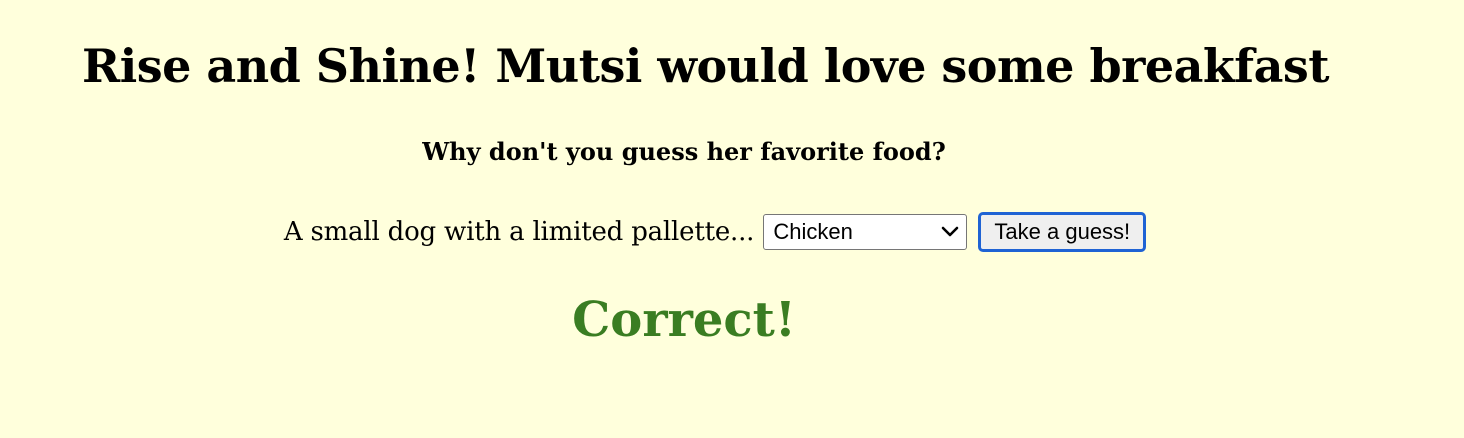 The image size is (1464, 438). What do you see at coordinates (1062, 232) in the screenshot?
I see `take-a-guess-button: Take a guess!` at bounding box center [1062, 232].